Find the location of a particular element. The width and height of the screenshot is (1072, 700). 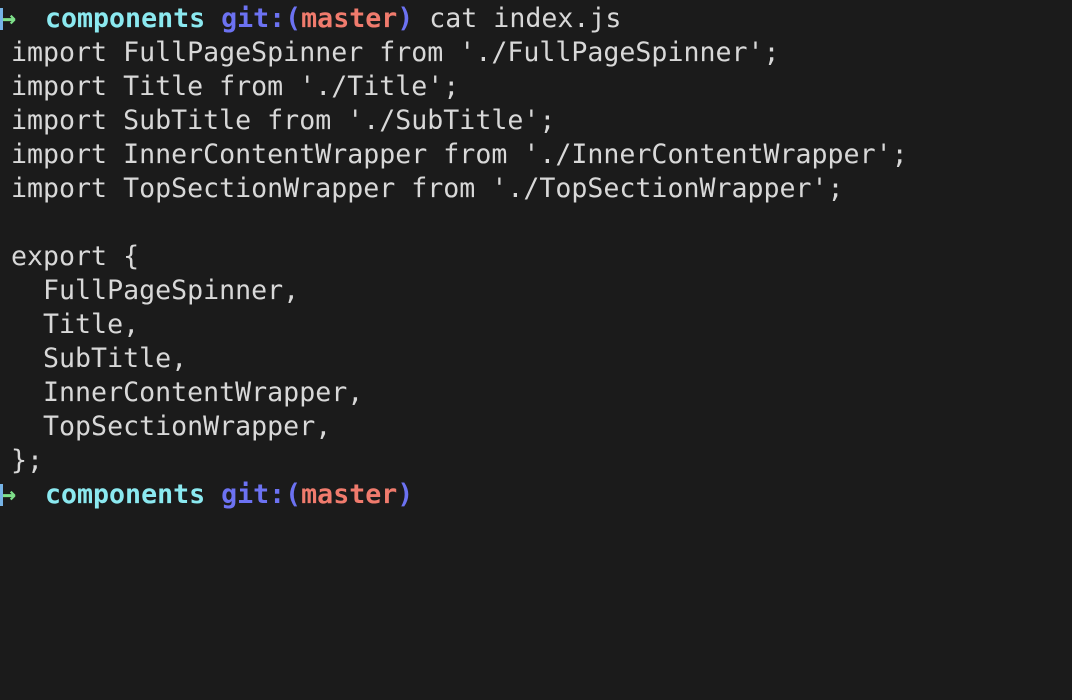

output-line: import SubTitle from './SubTitle'; is located at coordinates (283, 120).